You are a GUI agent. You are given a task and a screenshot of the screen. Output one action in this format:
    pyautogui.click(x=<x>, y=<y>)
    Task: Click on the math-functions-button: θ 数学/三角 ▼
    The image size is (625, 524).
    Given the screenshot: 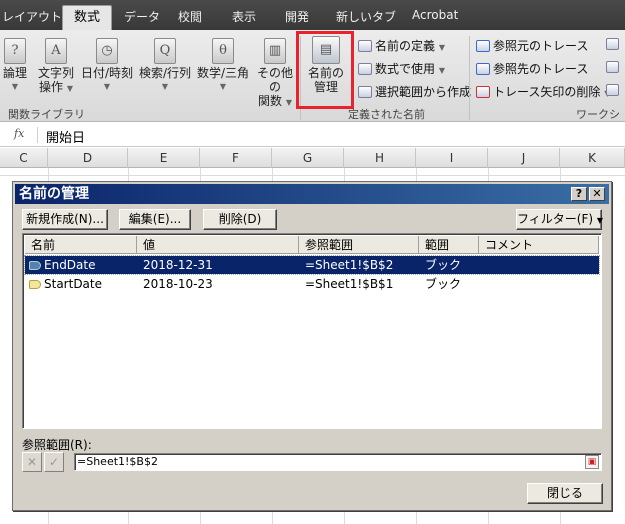 What is the action you would take?
    pyautogui.click(x=223, y=66)
    